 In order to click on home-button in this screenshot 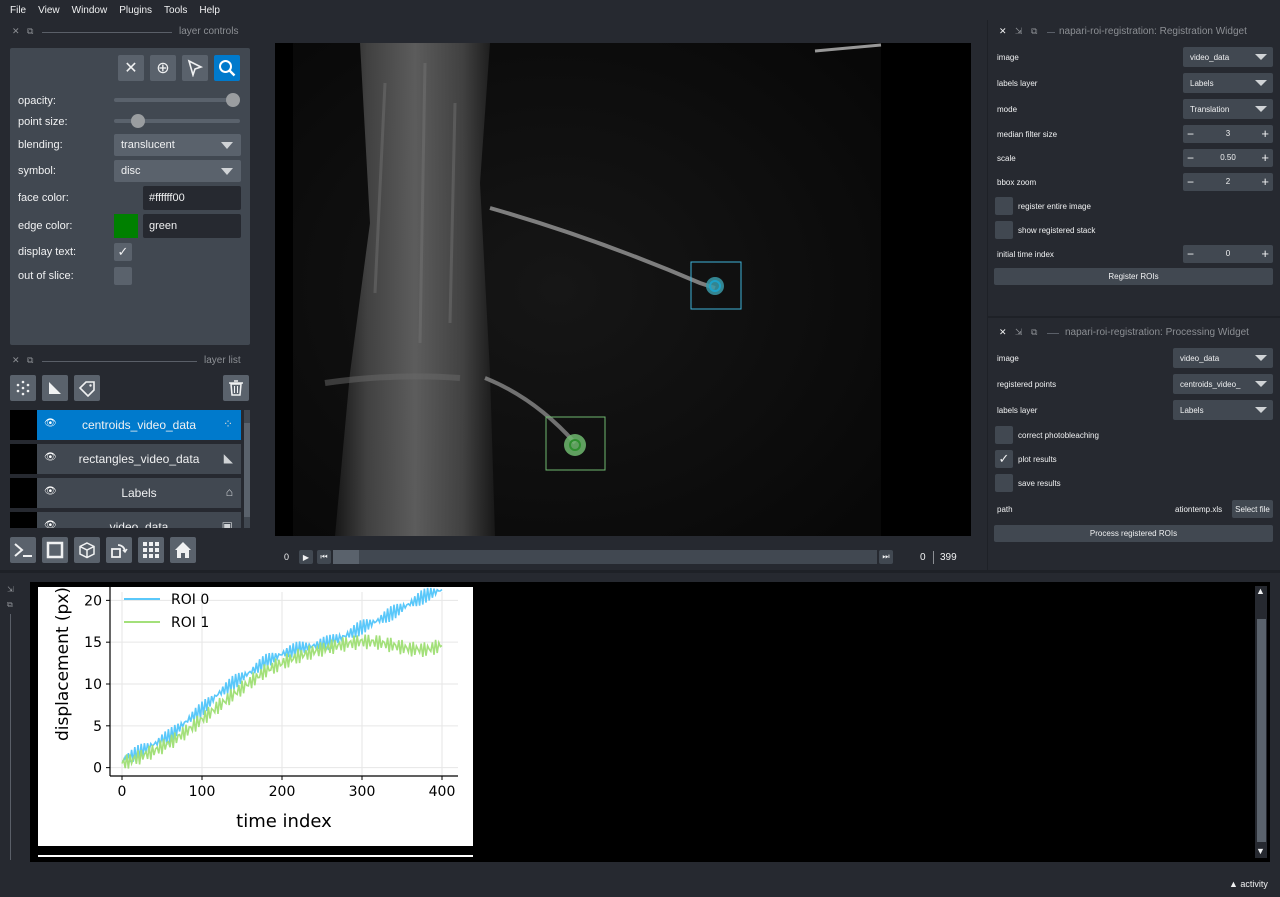, I will do `click(183, 550)`.